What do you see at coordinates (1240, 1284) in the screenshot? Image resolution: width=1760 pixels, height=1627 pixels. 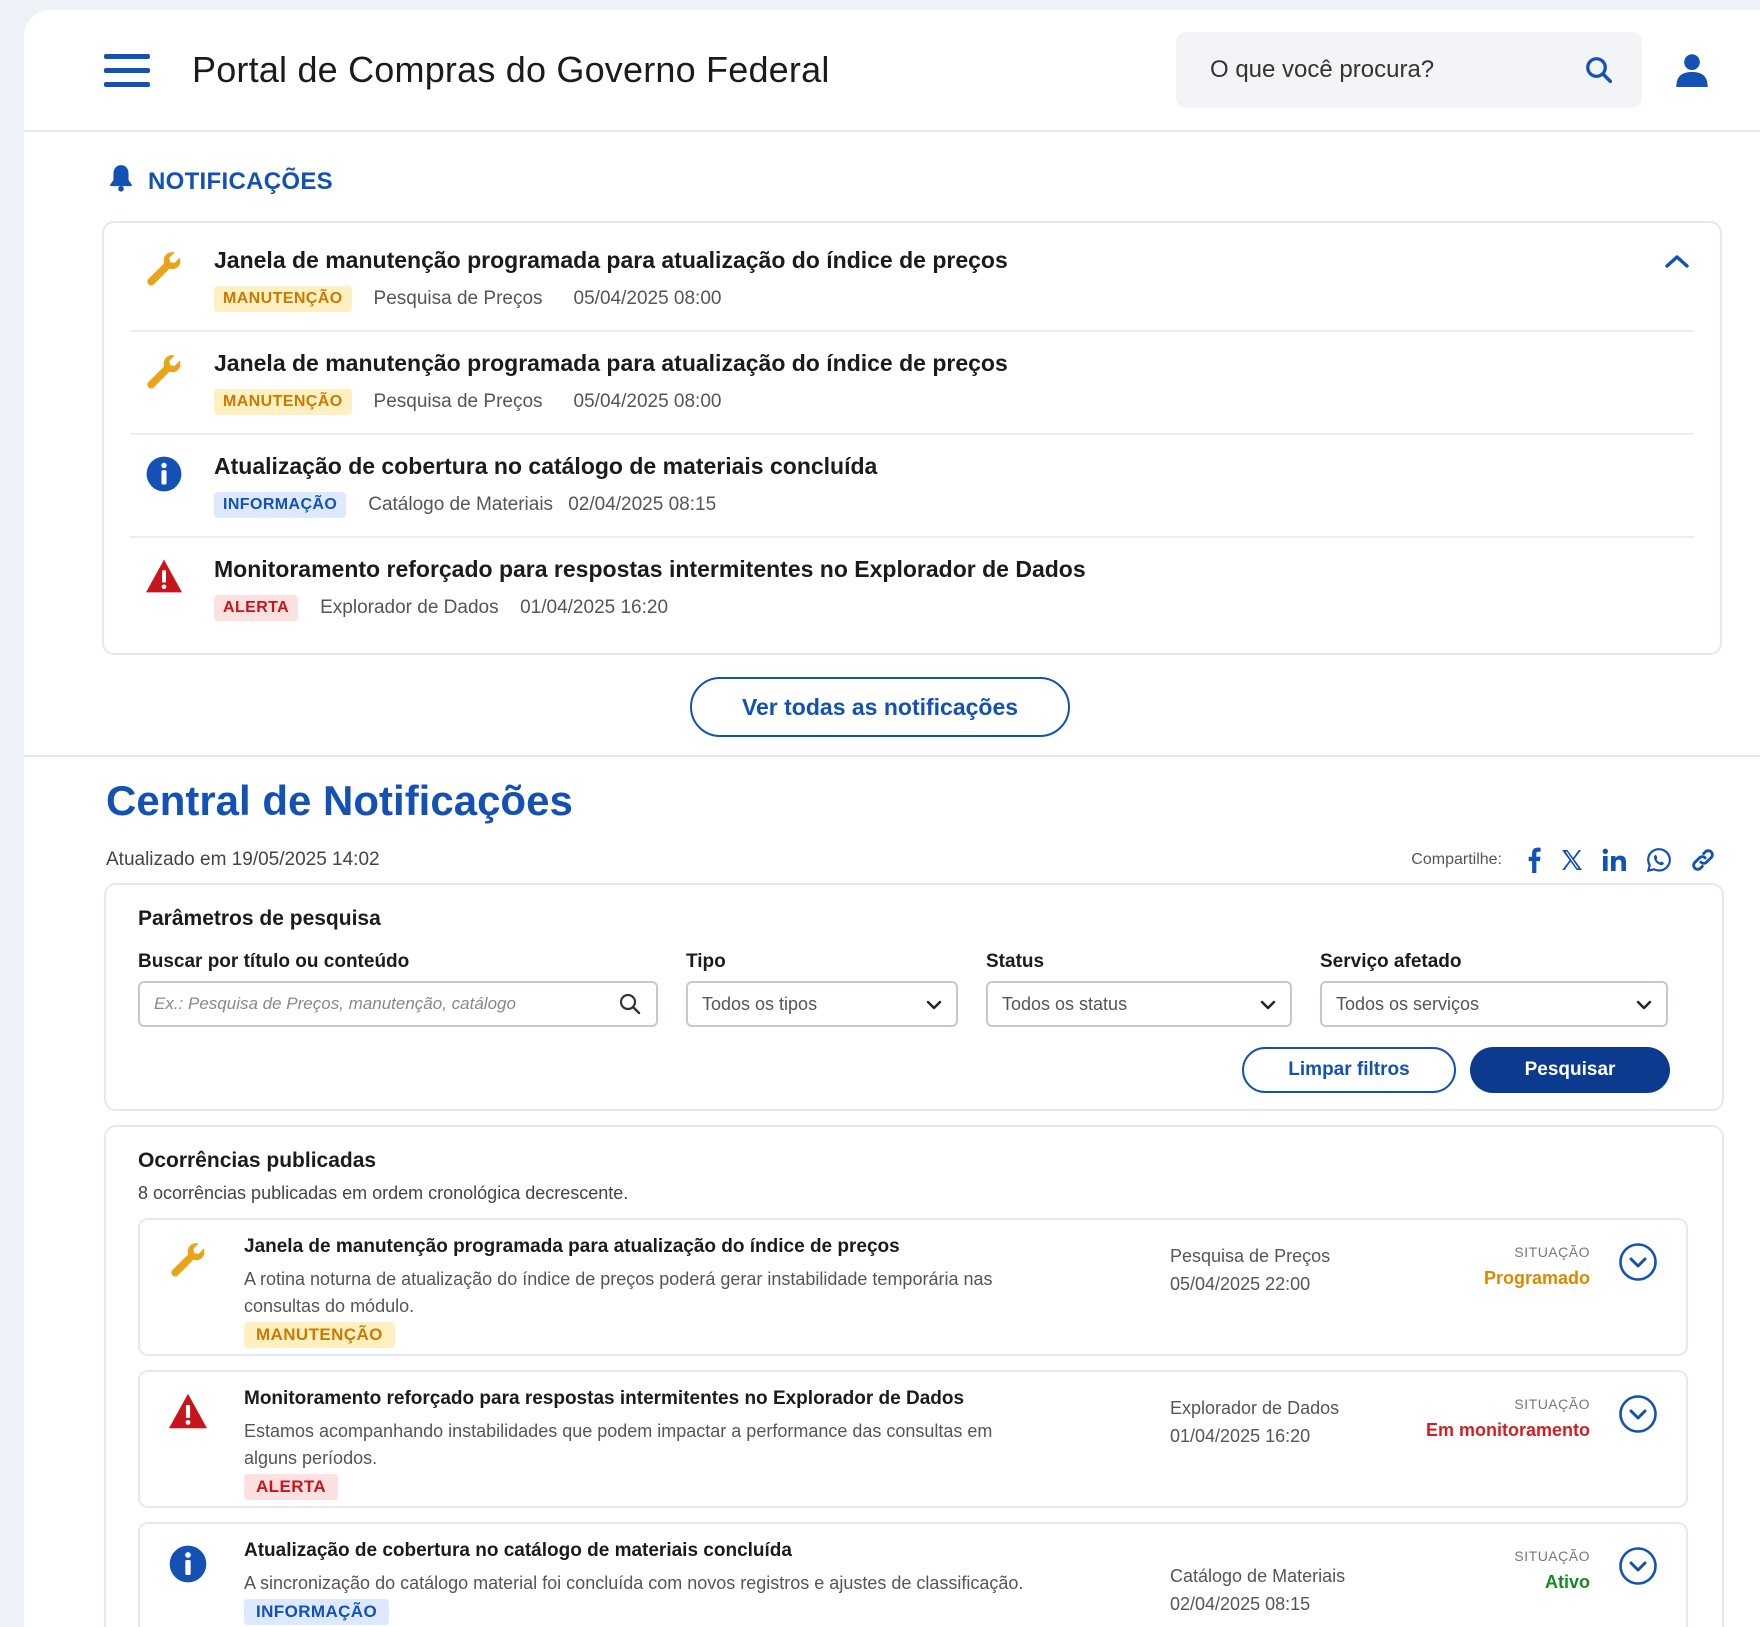 I see `occurrence-datetime: 05/04/2025 22:00` at bounding box center [1240, 1284].